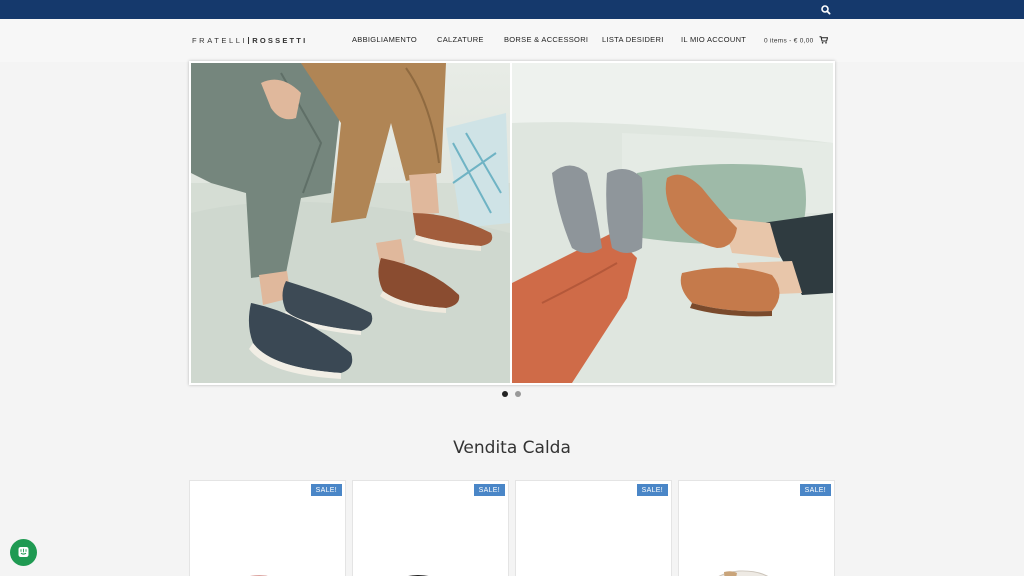 Image resolution: width=1024 pixels, height=576 pixels. Describe the element at coordinates (460, 39) in the screenshot. I see `nav-item-calzature: CALZATURE` at that location.